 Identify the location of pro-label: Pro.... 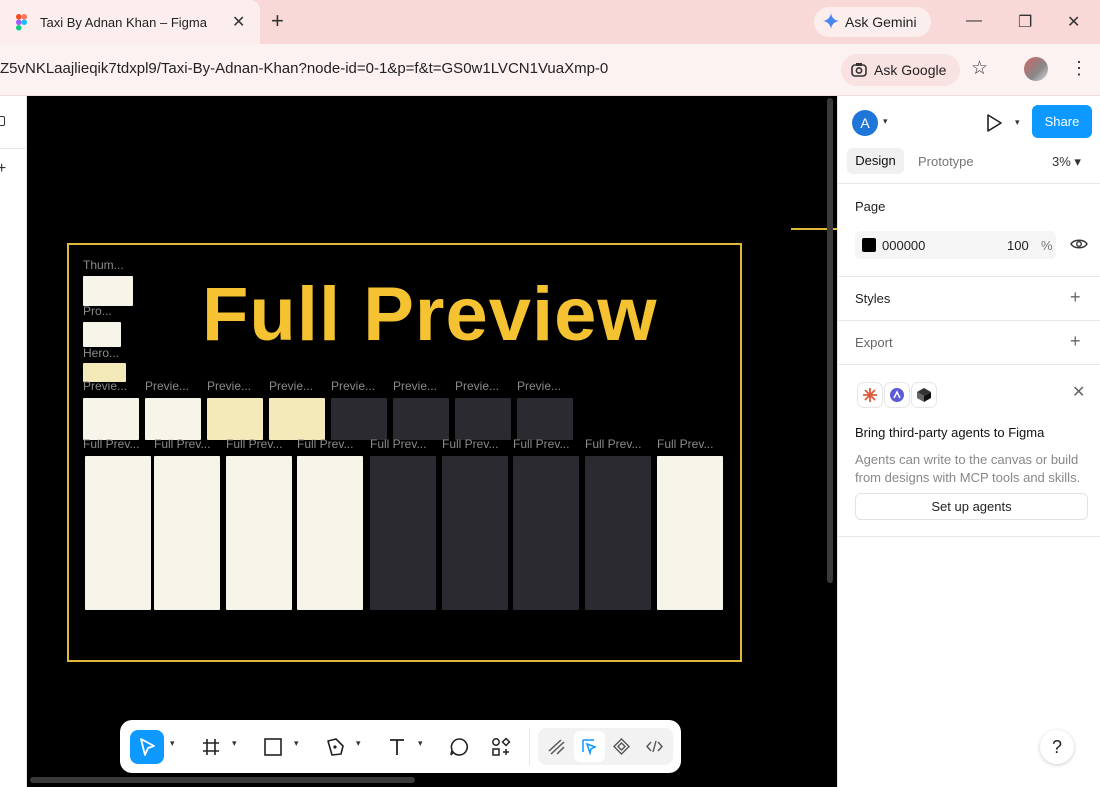
(97, 311).